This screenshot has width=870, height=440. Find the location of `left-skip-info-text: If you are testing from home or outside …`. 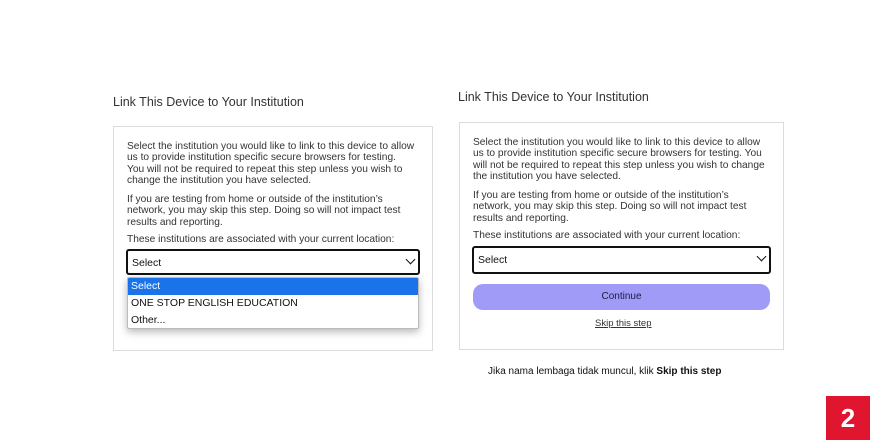

left-skip-info-text: If you are testing from home or outside … is located at coordinates (264, 211).